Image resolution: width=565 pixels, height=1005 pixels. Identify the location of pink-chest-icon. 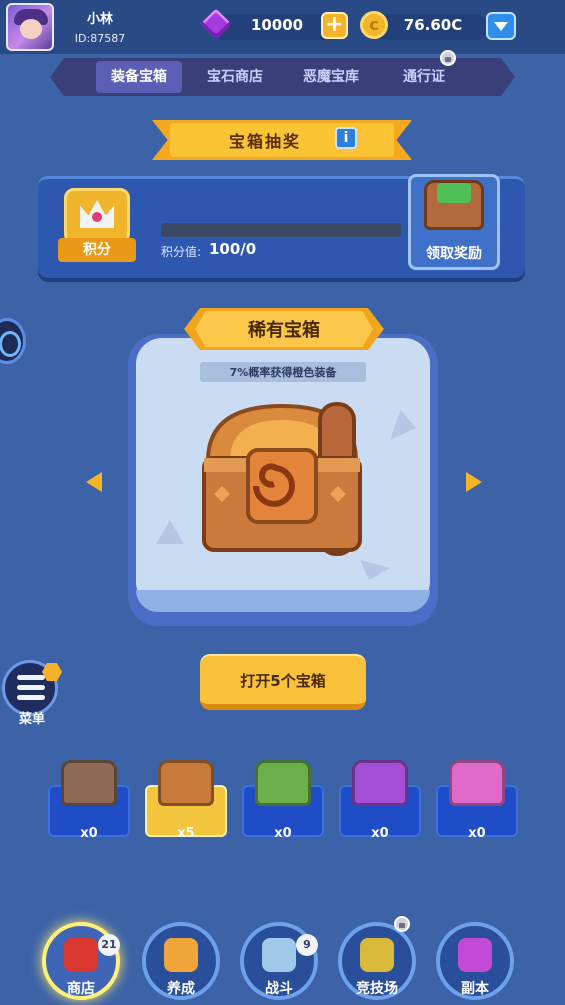
(477, 783).